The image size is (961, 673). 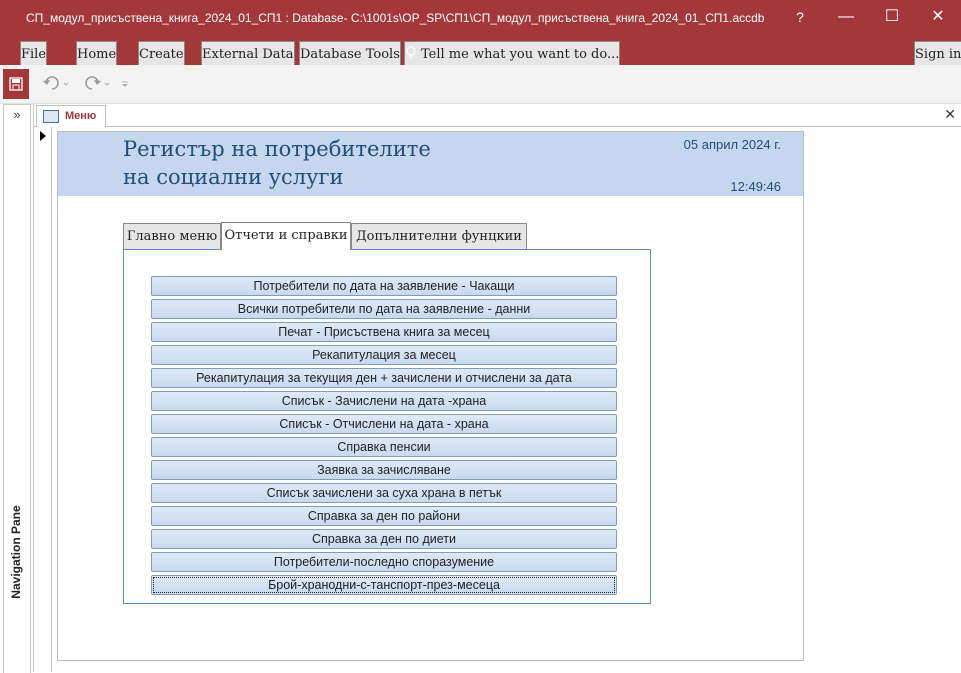 I want to click on save-icon, so click(x=16, y=84).